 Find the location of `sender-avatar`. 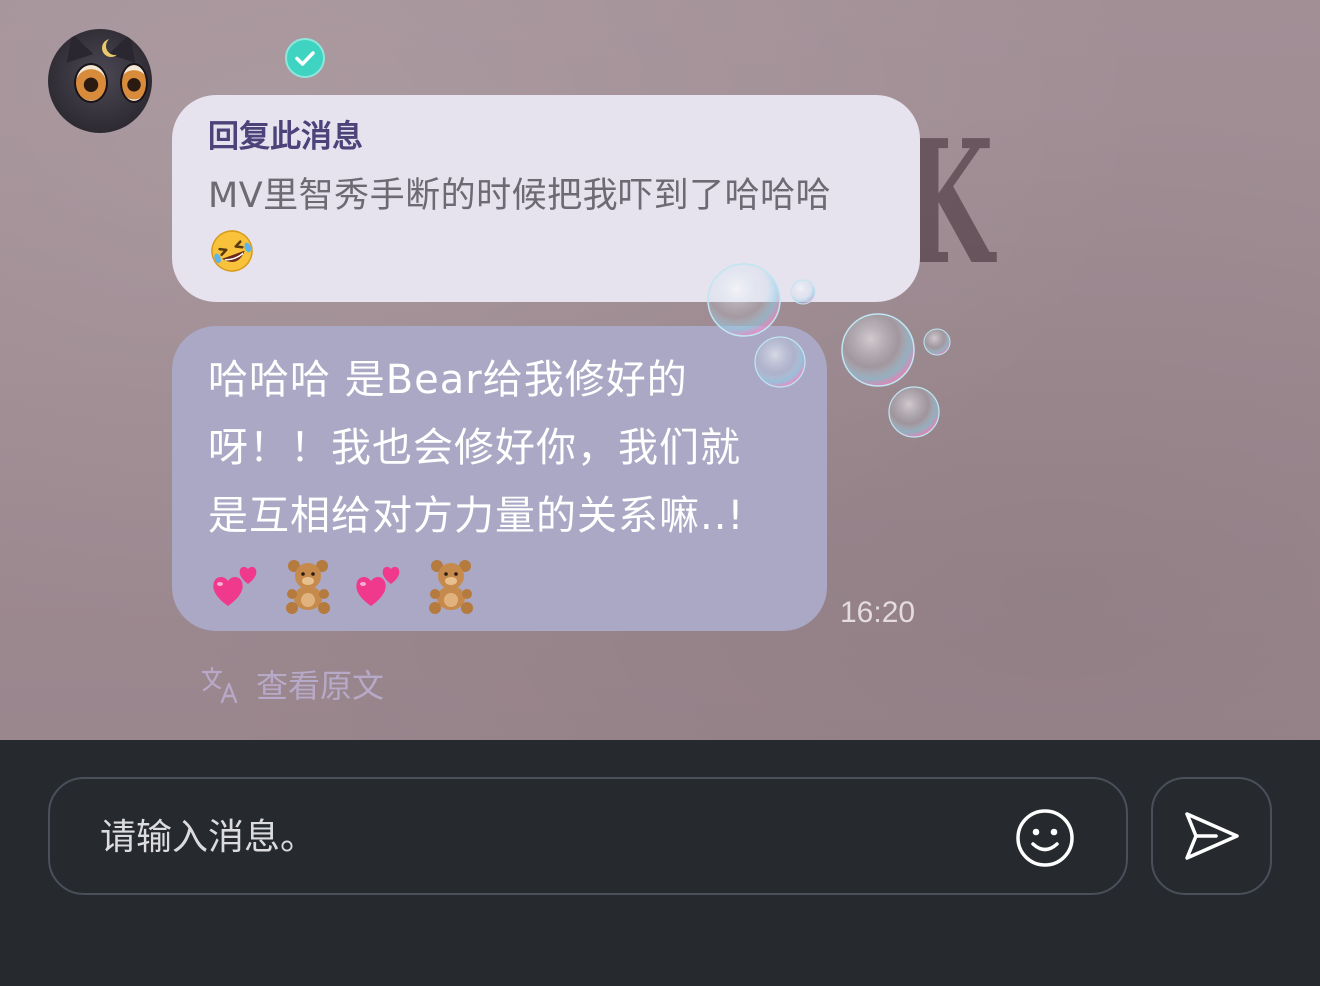

sender-avatar is located at coordinates (100, 81).